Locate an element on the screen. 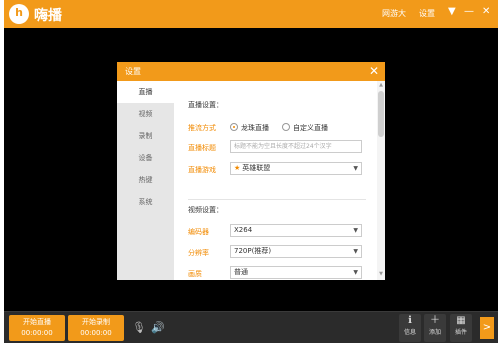  speaker-icon: 🔊 is located at coordinates (158, 327).